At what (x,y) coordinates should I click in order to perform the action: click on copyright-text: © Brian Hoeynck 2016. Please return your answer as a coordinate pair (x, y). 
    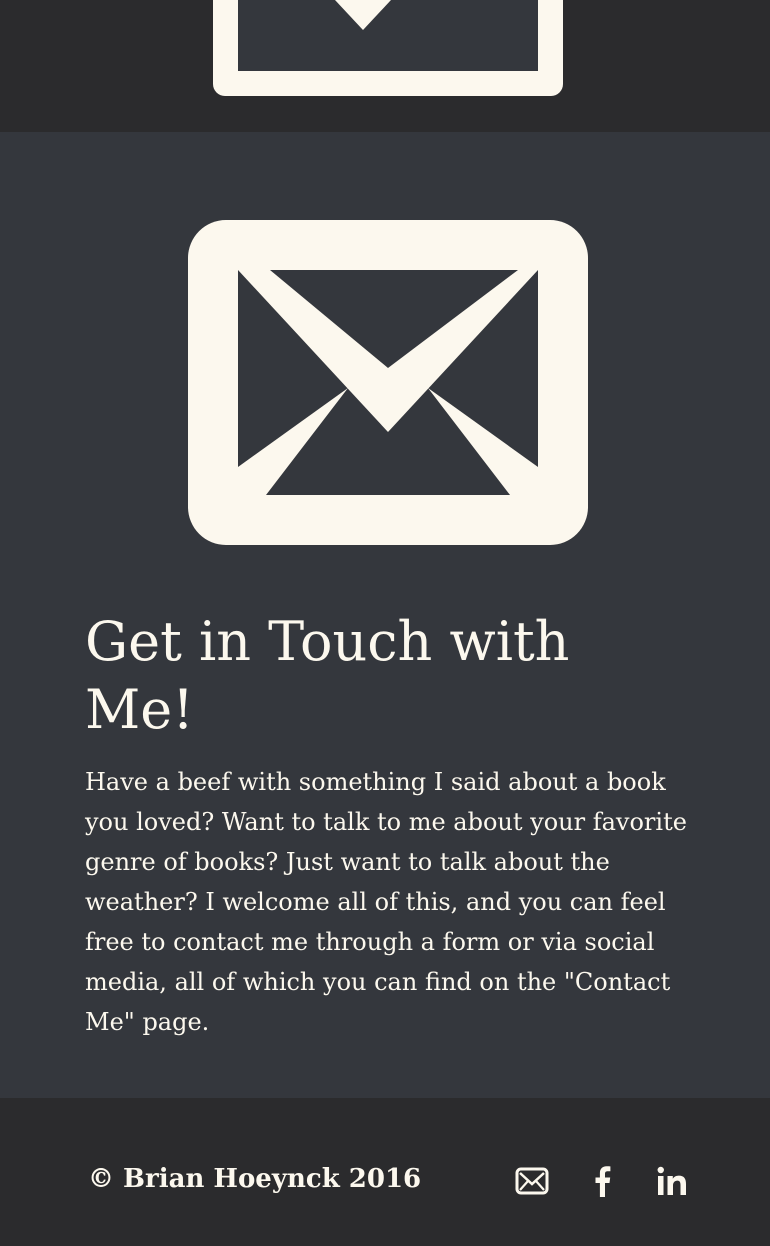
    Looking at the image, I should click on (255, 1179).